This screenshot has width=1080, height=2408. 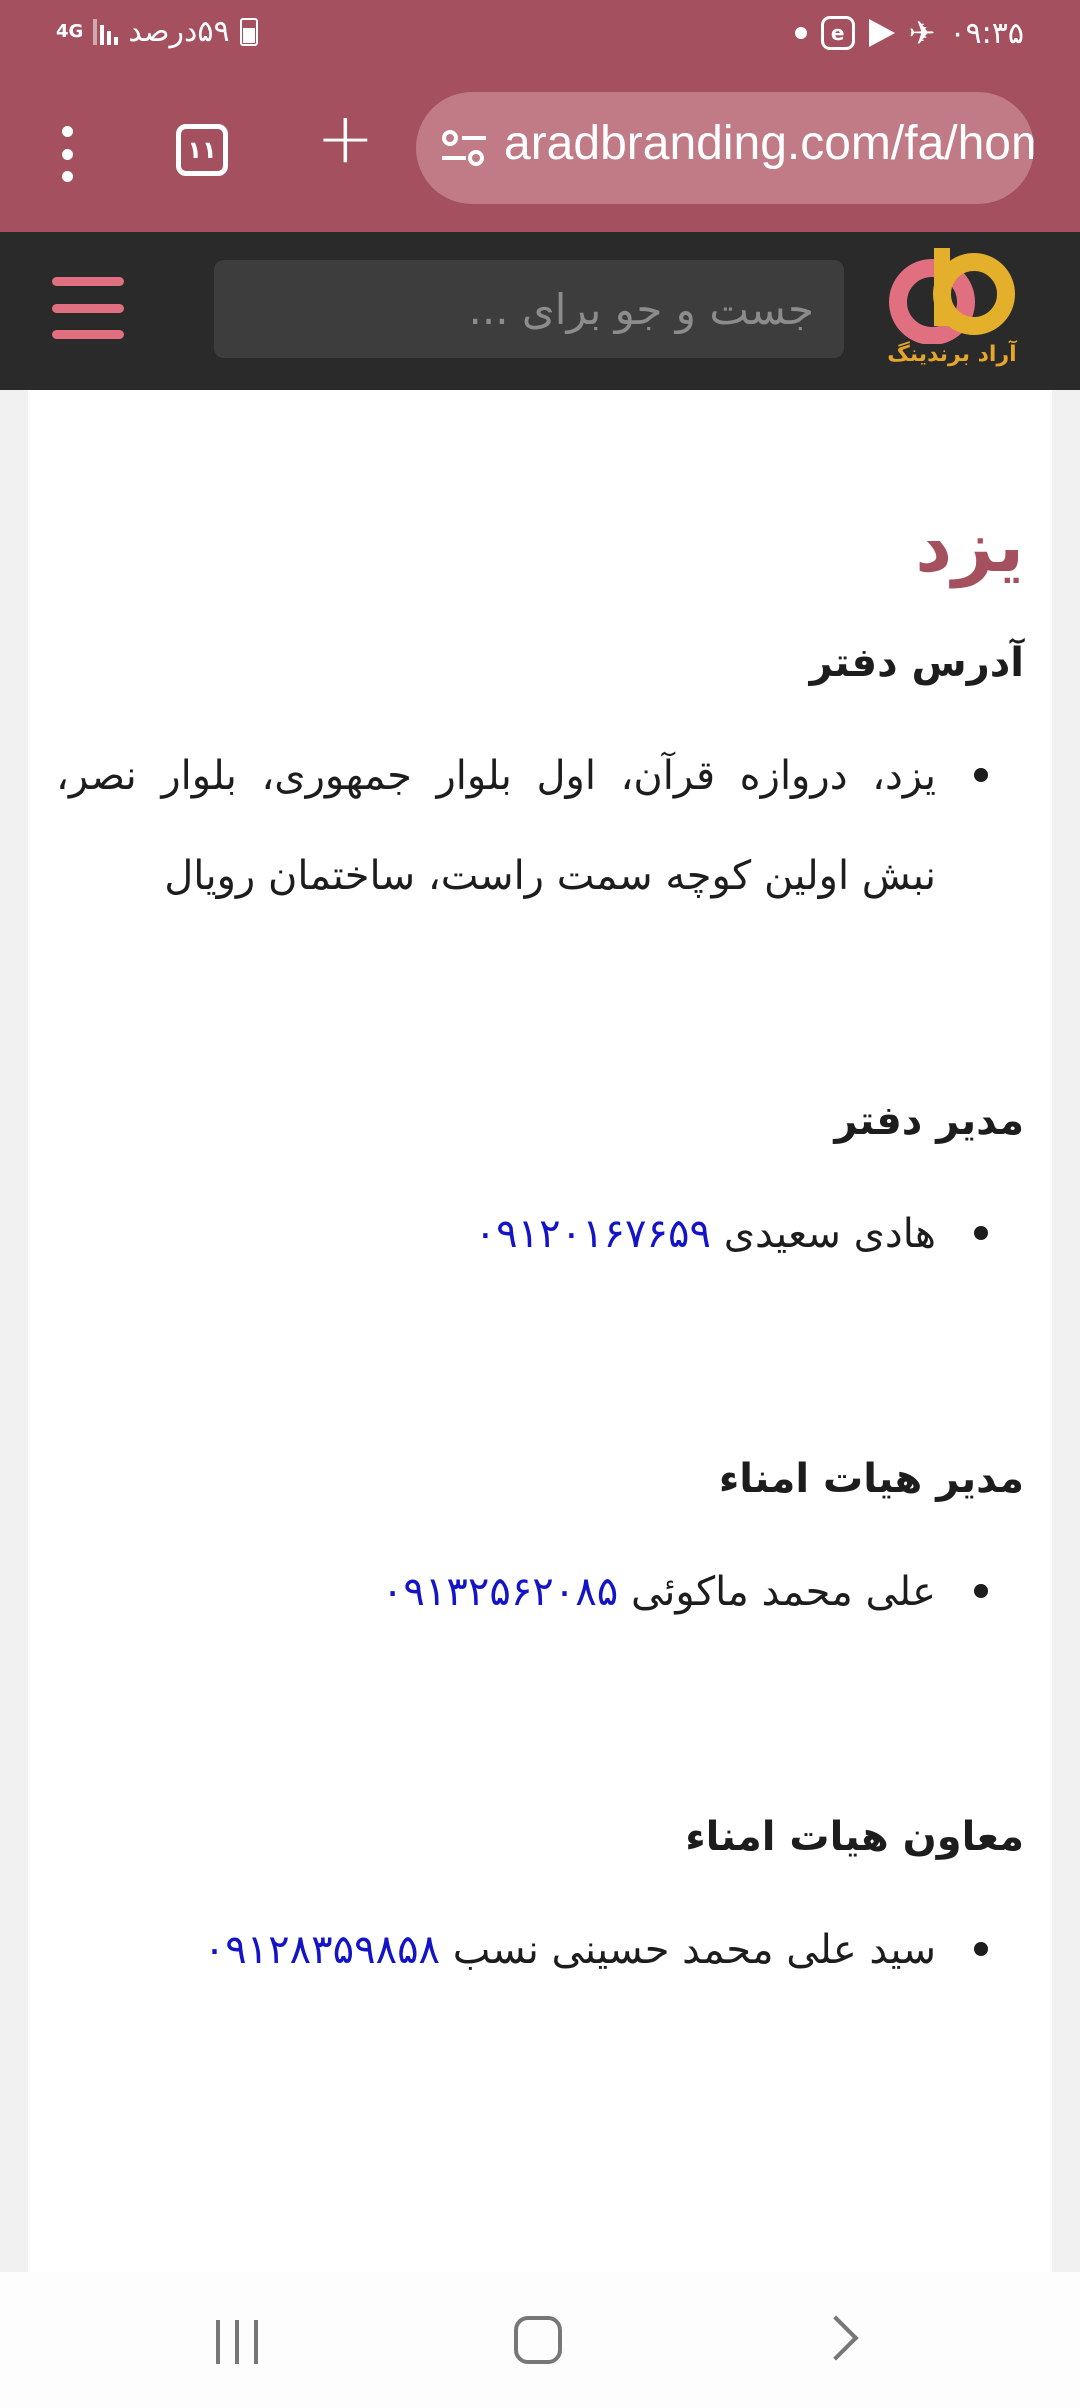 I want to click on app-notification-icon: e, so click(x=837, y=33).